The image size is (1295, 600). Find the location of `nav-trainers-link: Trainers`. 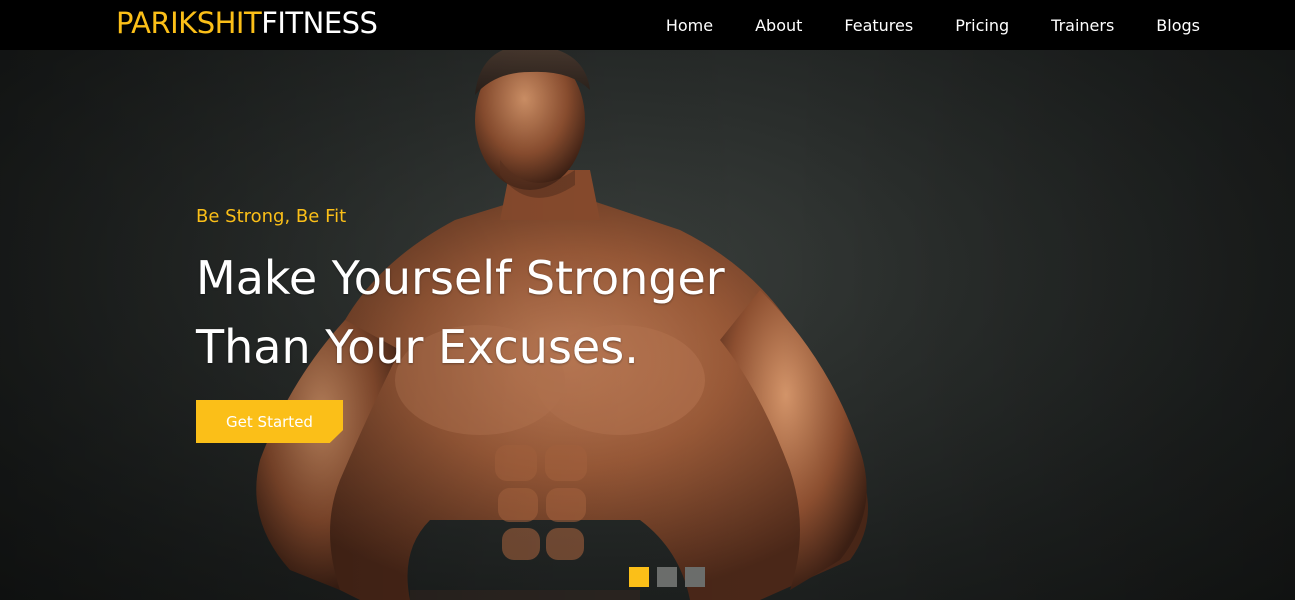

nav-trainers-link: Trainers is located at coordinates (1082, 25).